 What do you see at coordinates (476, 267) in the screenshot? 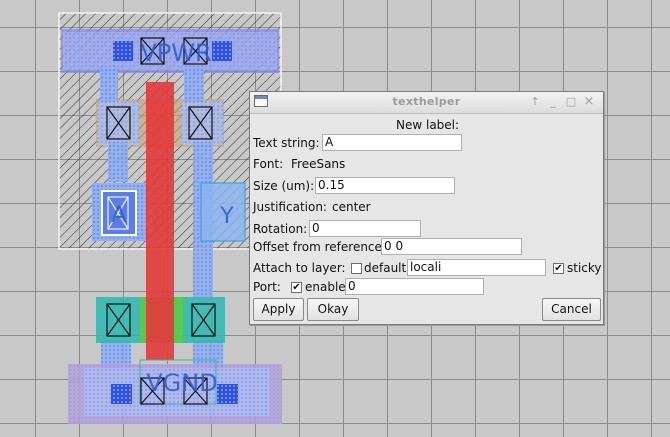
I see `layer-input: locali` at bounding box center [476, 267].